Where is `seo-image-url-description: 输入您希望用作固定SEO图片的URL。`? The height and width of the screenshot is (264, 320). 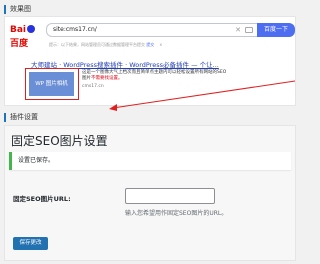
seo-image-url-description: 输入您希望用作固定SEO图片的URL。 is located at coordinates (176, 213).